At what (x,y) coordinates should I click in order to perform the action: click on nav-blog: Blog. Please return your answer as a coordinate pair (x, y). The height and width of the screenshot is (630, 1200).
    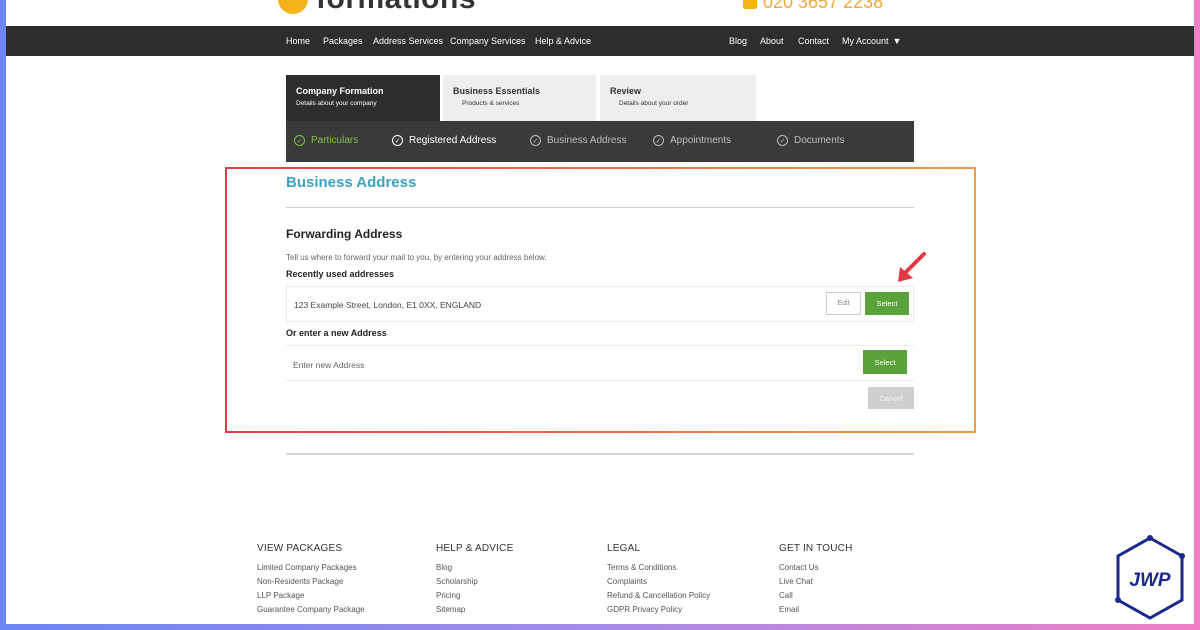
    Looking at the image, I should click on (738, 41).